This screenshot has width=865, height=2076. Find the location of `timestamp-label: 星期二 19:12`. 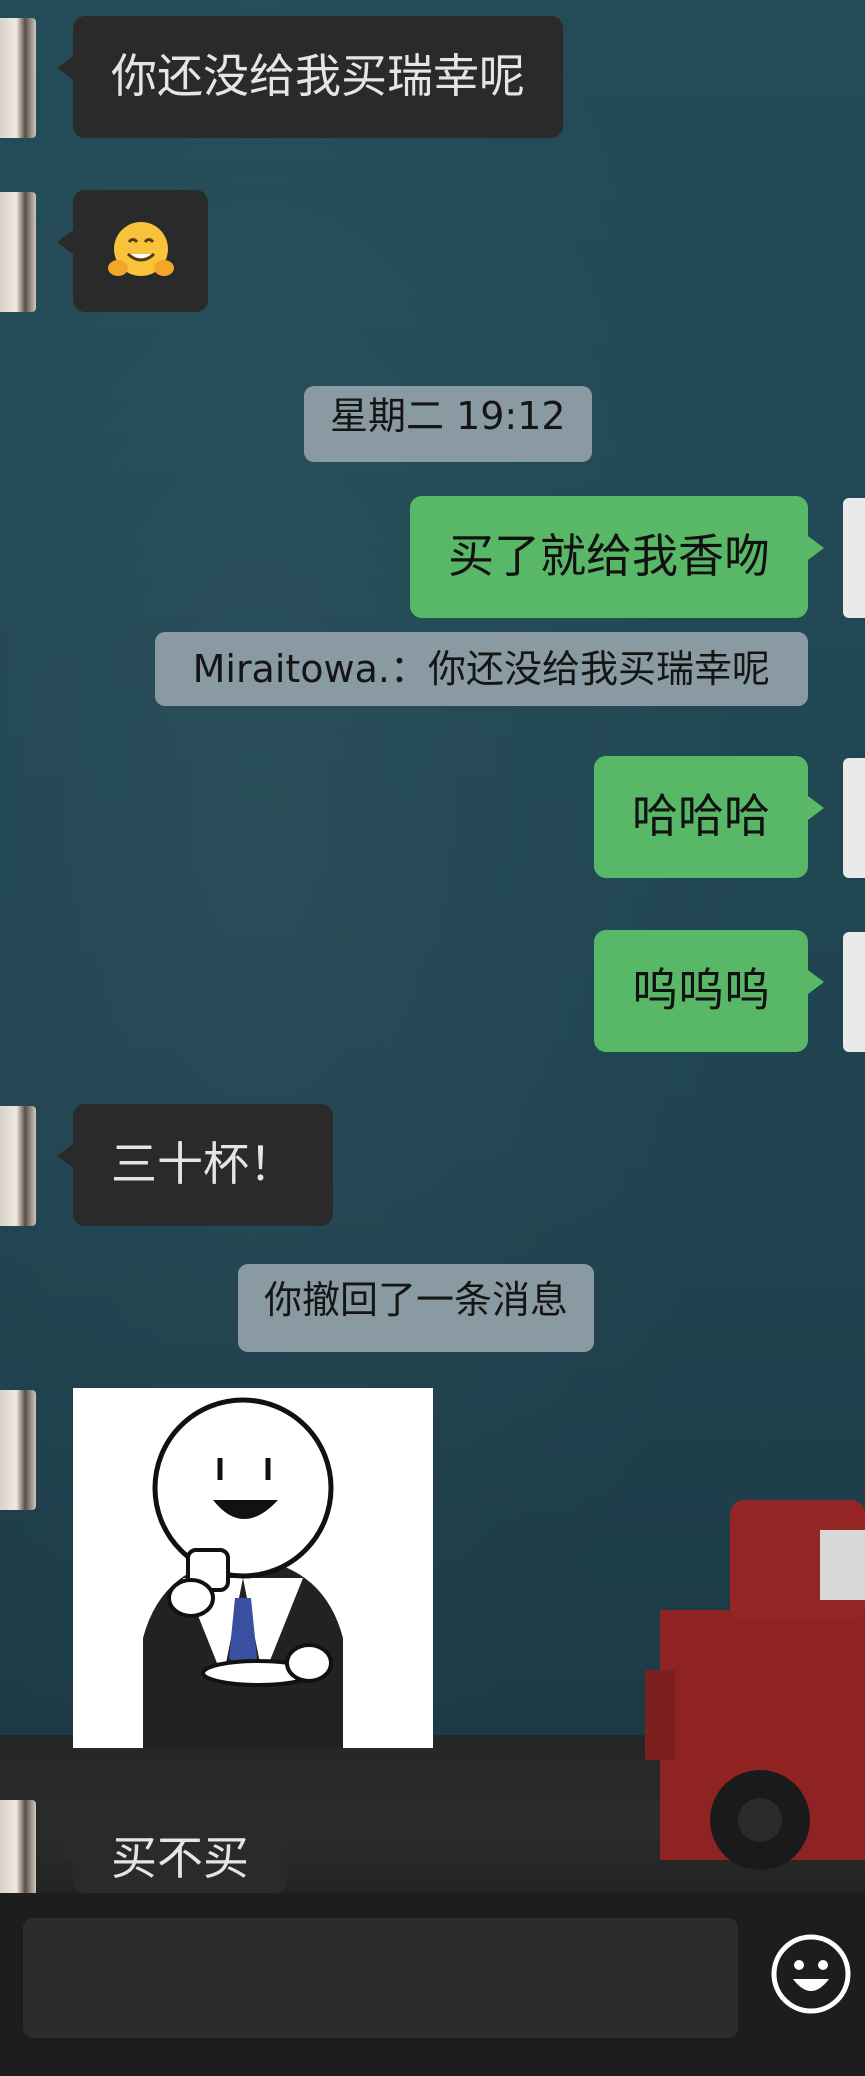

timestamp-label: 星期二 19:12 is located at coordinates (448, 424).